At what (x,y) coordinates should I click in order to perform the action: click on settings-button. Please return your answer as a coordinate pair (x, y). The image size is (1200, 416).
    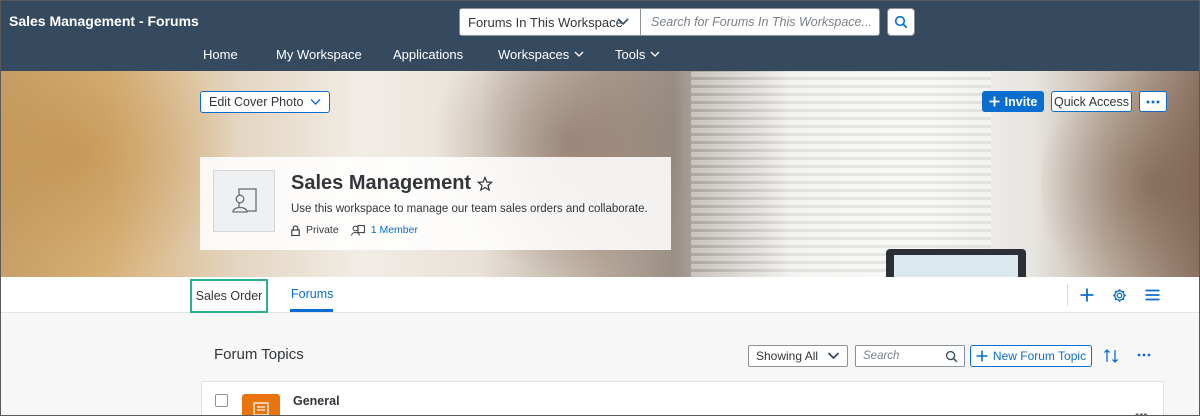
    Looking at the image, I should click on (1119, 295).